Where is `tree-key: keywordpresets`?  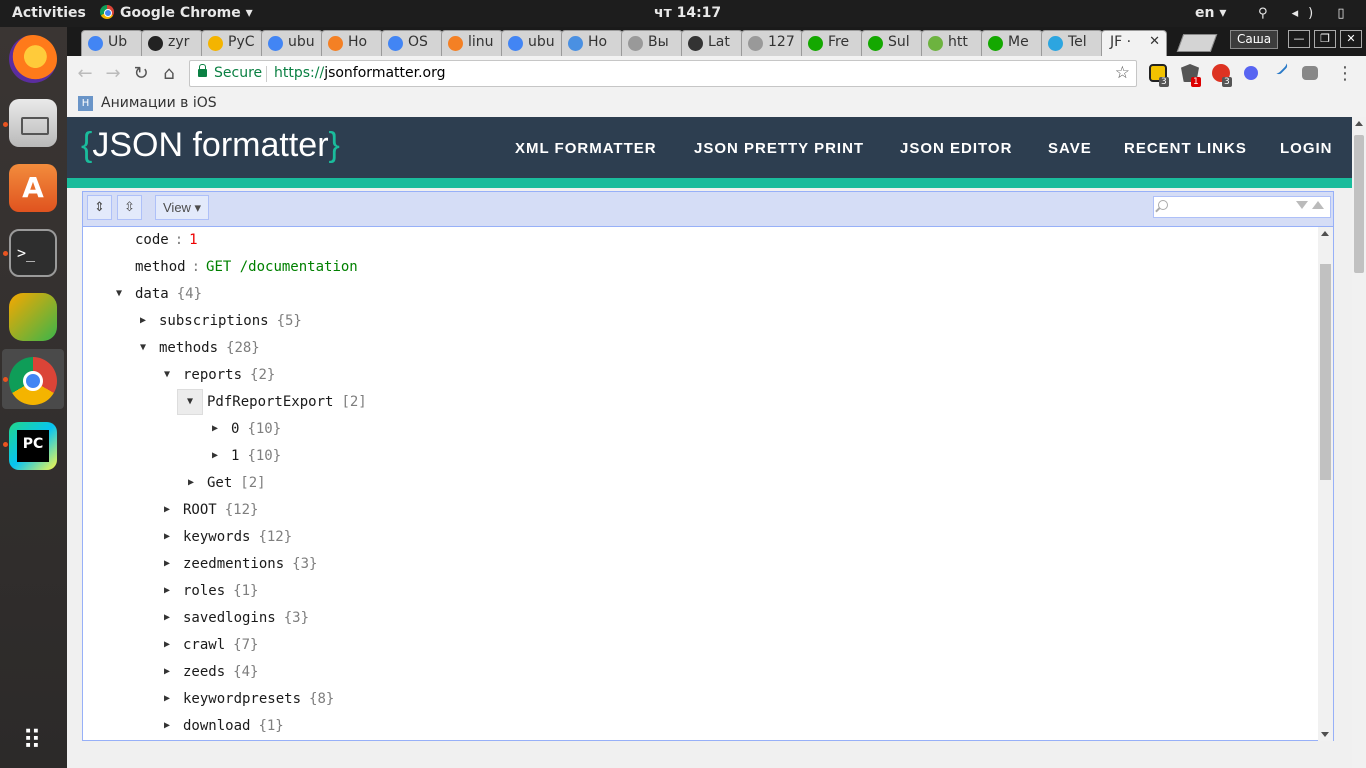 tree-key: keywordpresets is located at coordinates (242, 699).